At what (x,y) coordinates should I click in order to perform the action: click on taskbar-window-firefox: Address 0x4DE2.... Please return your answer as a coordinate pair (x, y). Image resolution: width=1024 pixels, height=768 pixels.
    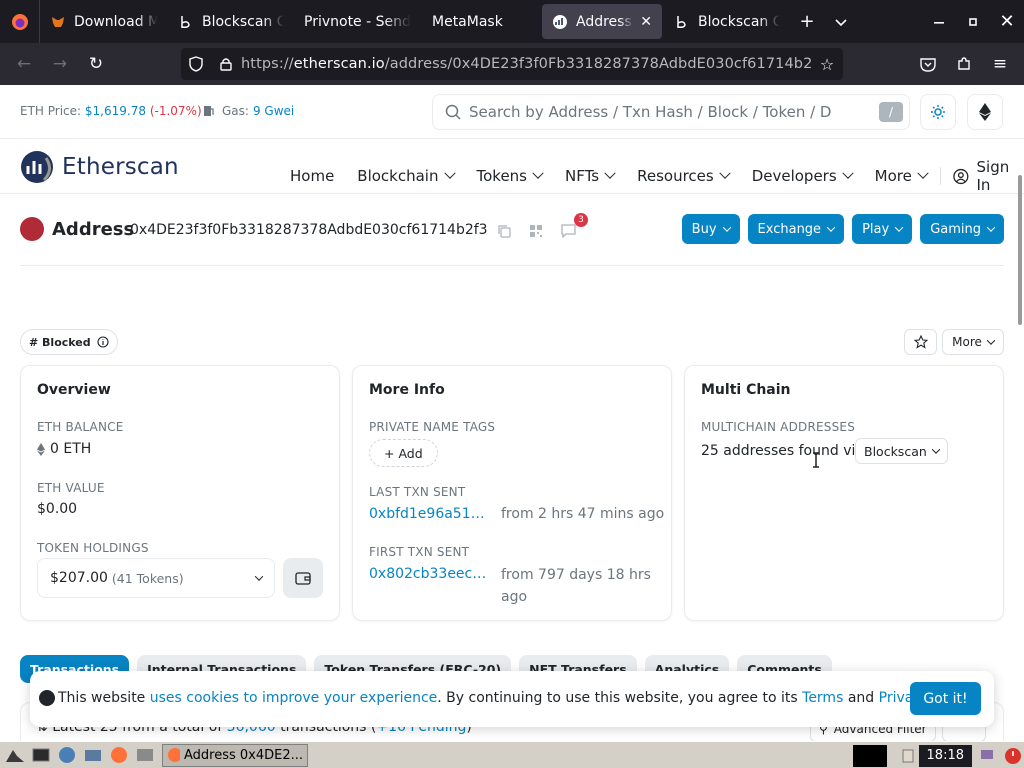
    Looking at the image, I should click on (235, 755).